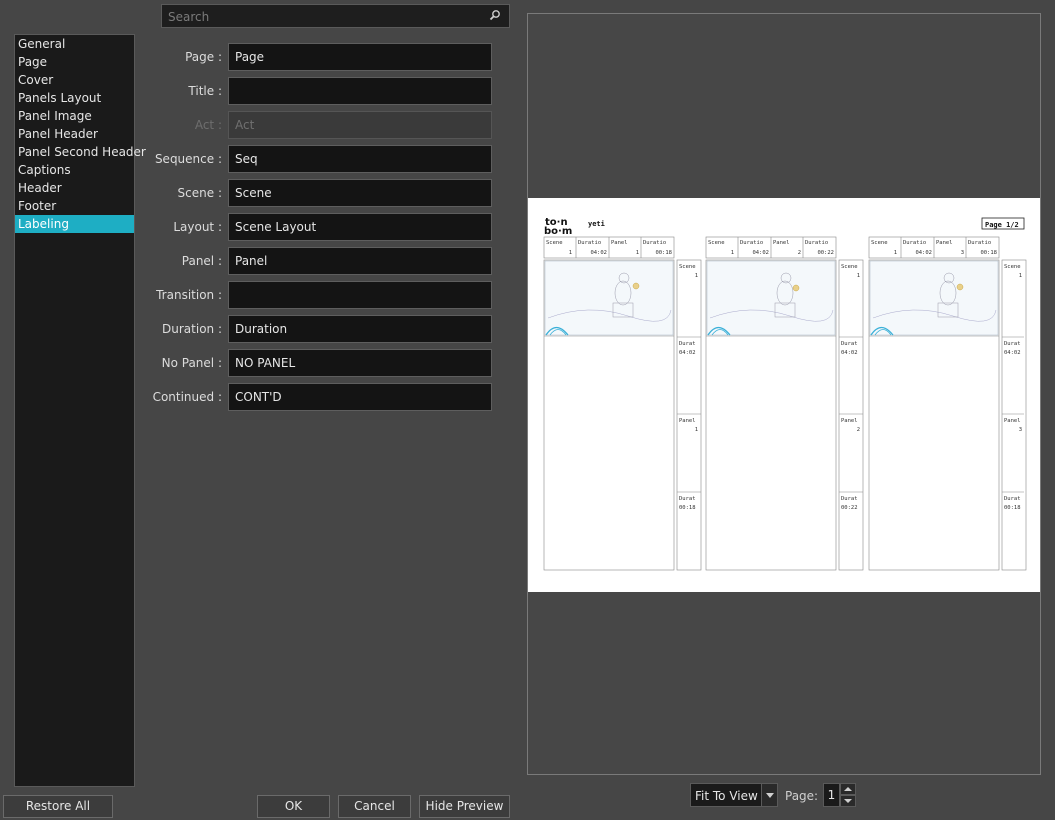 This screenshot has width=1055, height=820. What do you see at coordinates (802, 796) in the screenshot?
I see `page-number-label: Page:` at bounding box center [802, 796].